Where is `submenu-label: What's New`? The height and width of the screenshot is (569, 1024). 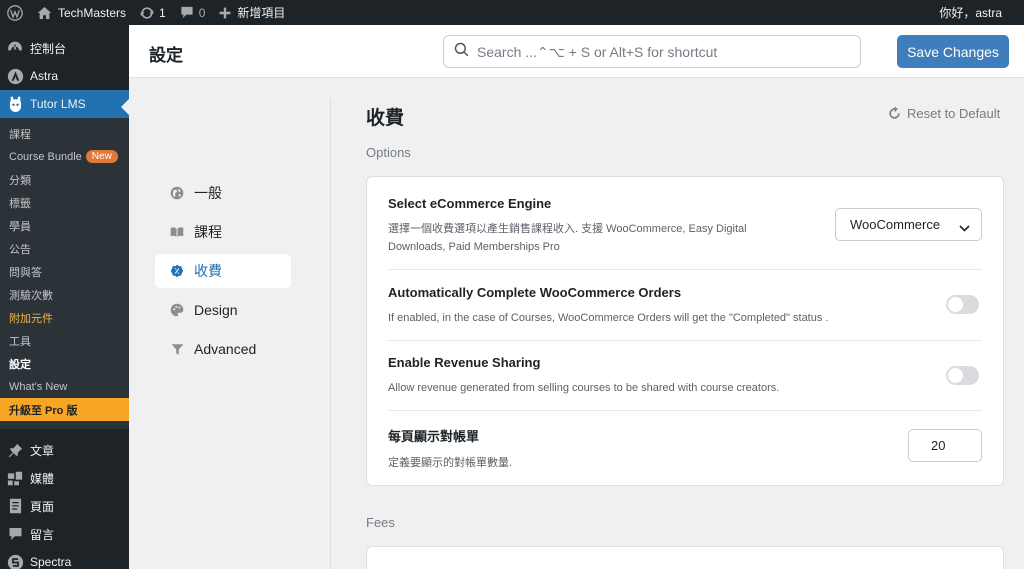
submenu-label: What's New is located at coordinates (38, 386).